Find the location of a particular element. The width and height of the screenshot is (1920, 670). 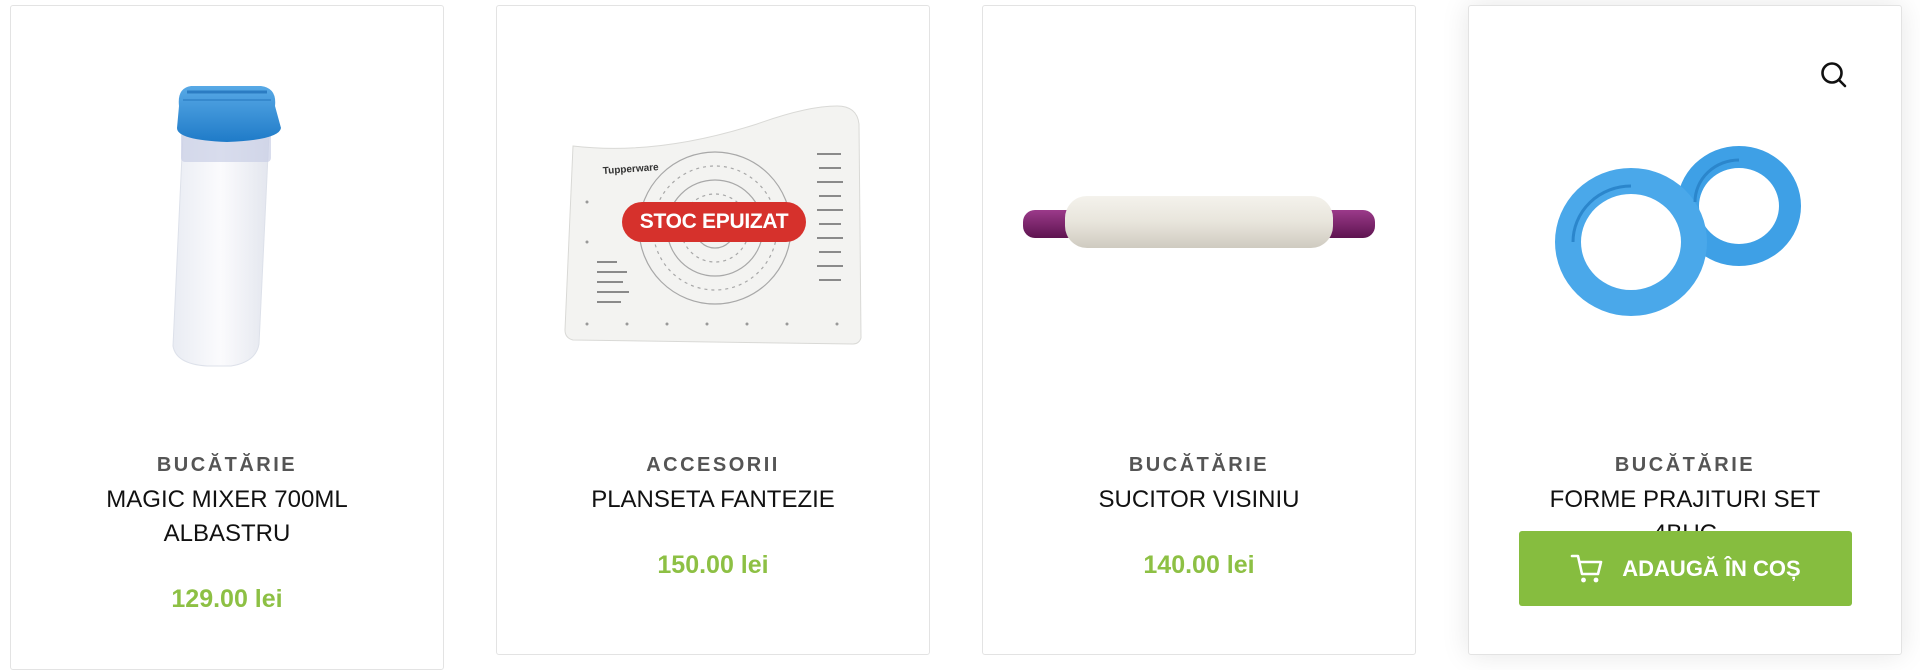

search-icon is located at coordinates (1834, 75).